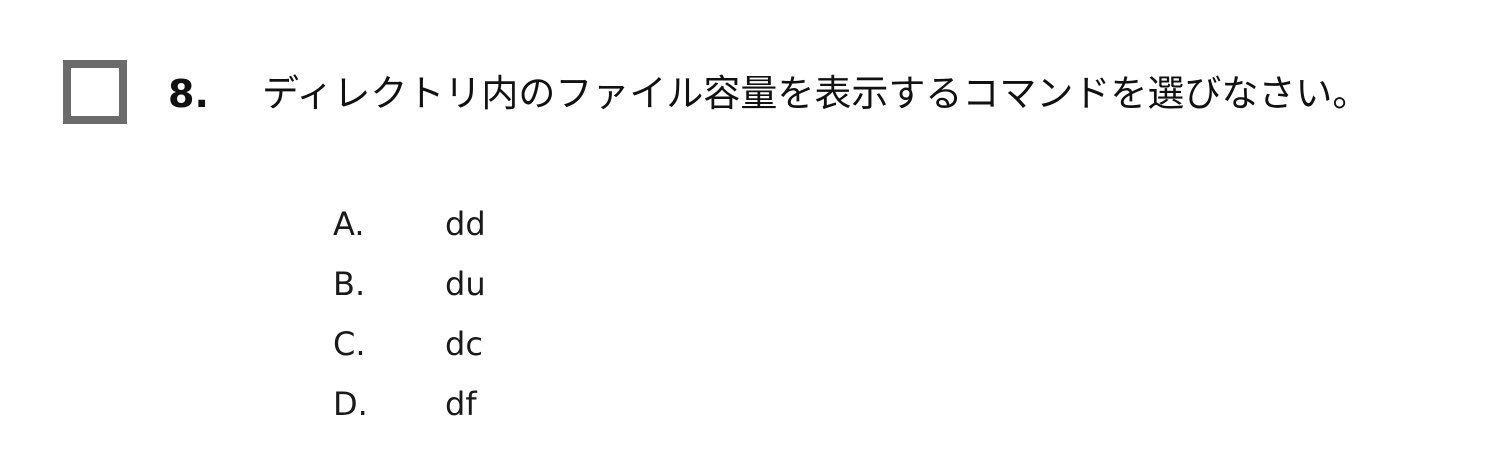 This screenshot has width=1505, height=454. What do you see at coordinates (465, 224) in the screenshot?
I see `option-text: dd` at bounding box center [465, 224].